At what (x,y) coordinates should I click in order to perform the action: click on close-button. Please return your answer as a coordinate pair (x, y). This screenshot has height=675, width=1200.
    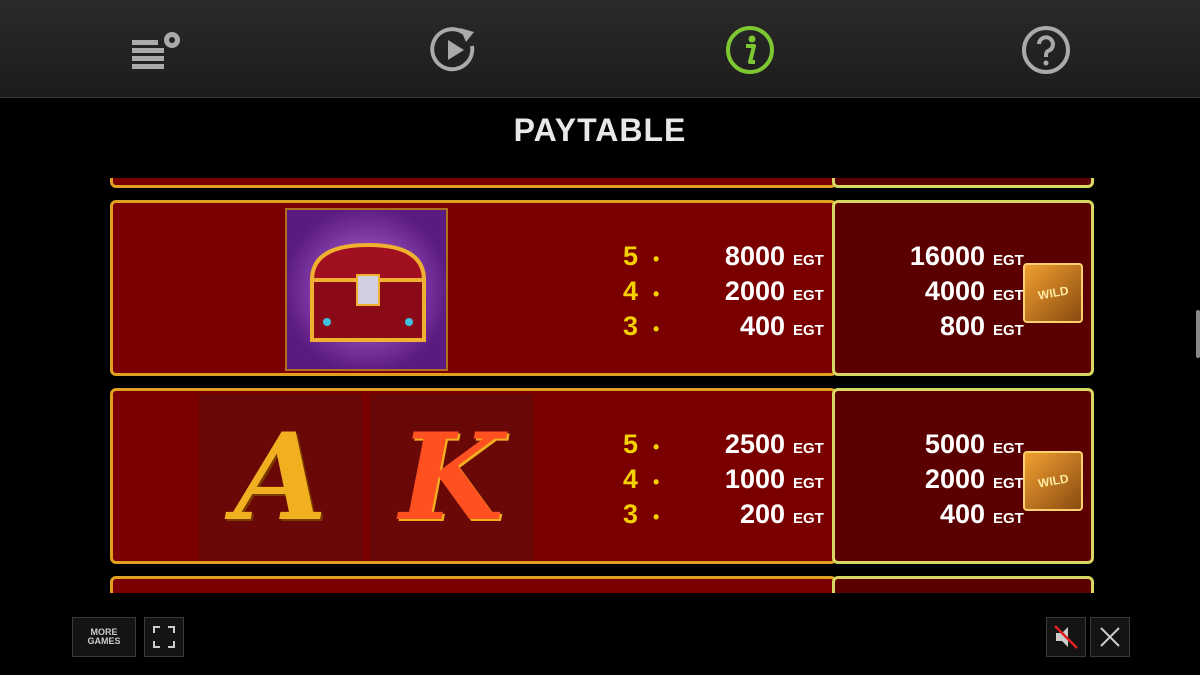
    Looking at the image, I should click on (1110, 637).